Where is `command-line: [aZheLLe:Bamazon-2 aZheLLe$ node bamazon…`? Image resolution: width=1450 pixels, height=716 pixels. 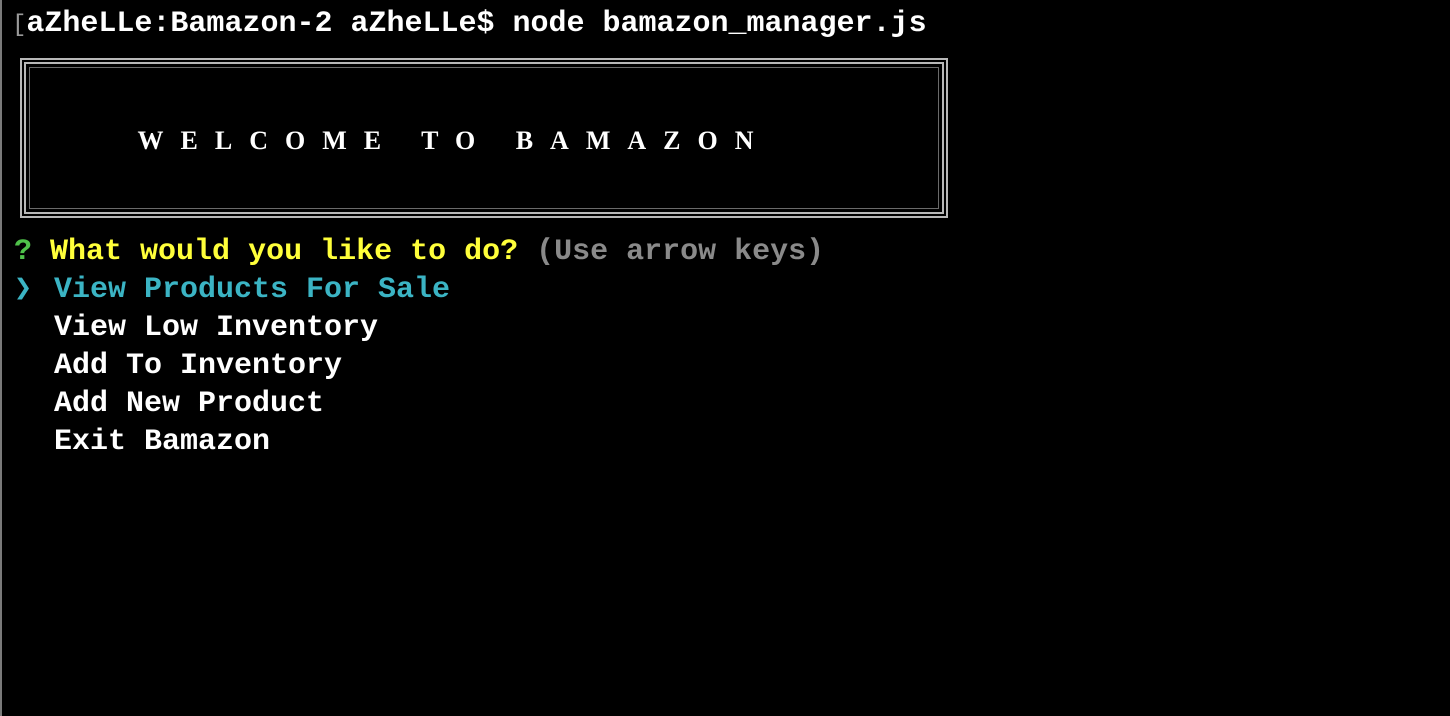 command-line: [aZheLLe:Bamazon-2 aZheLLe$ node bamazon… is located at coordinates (469, 24).